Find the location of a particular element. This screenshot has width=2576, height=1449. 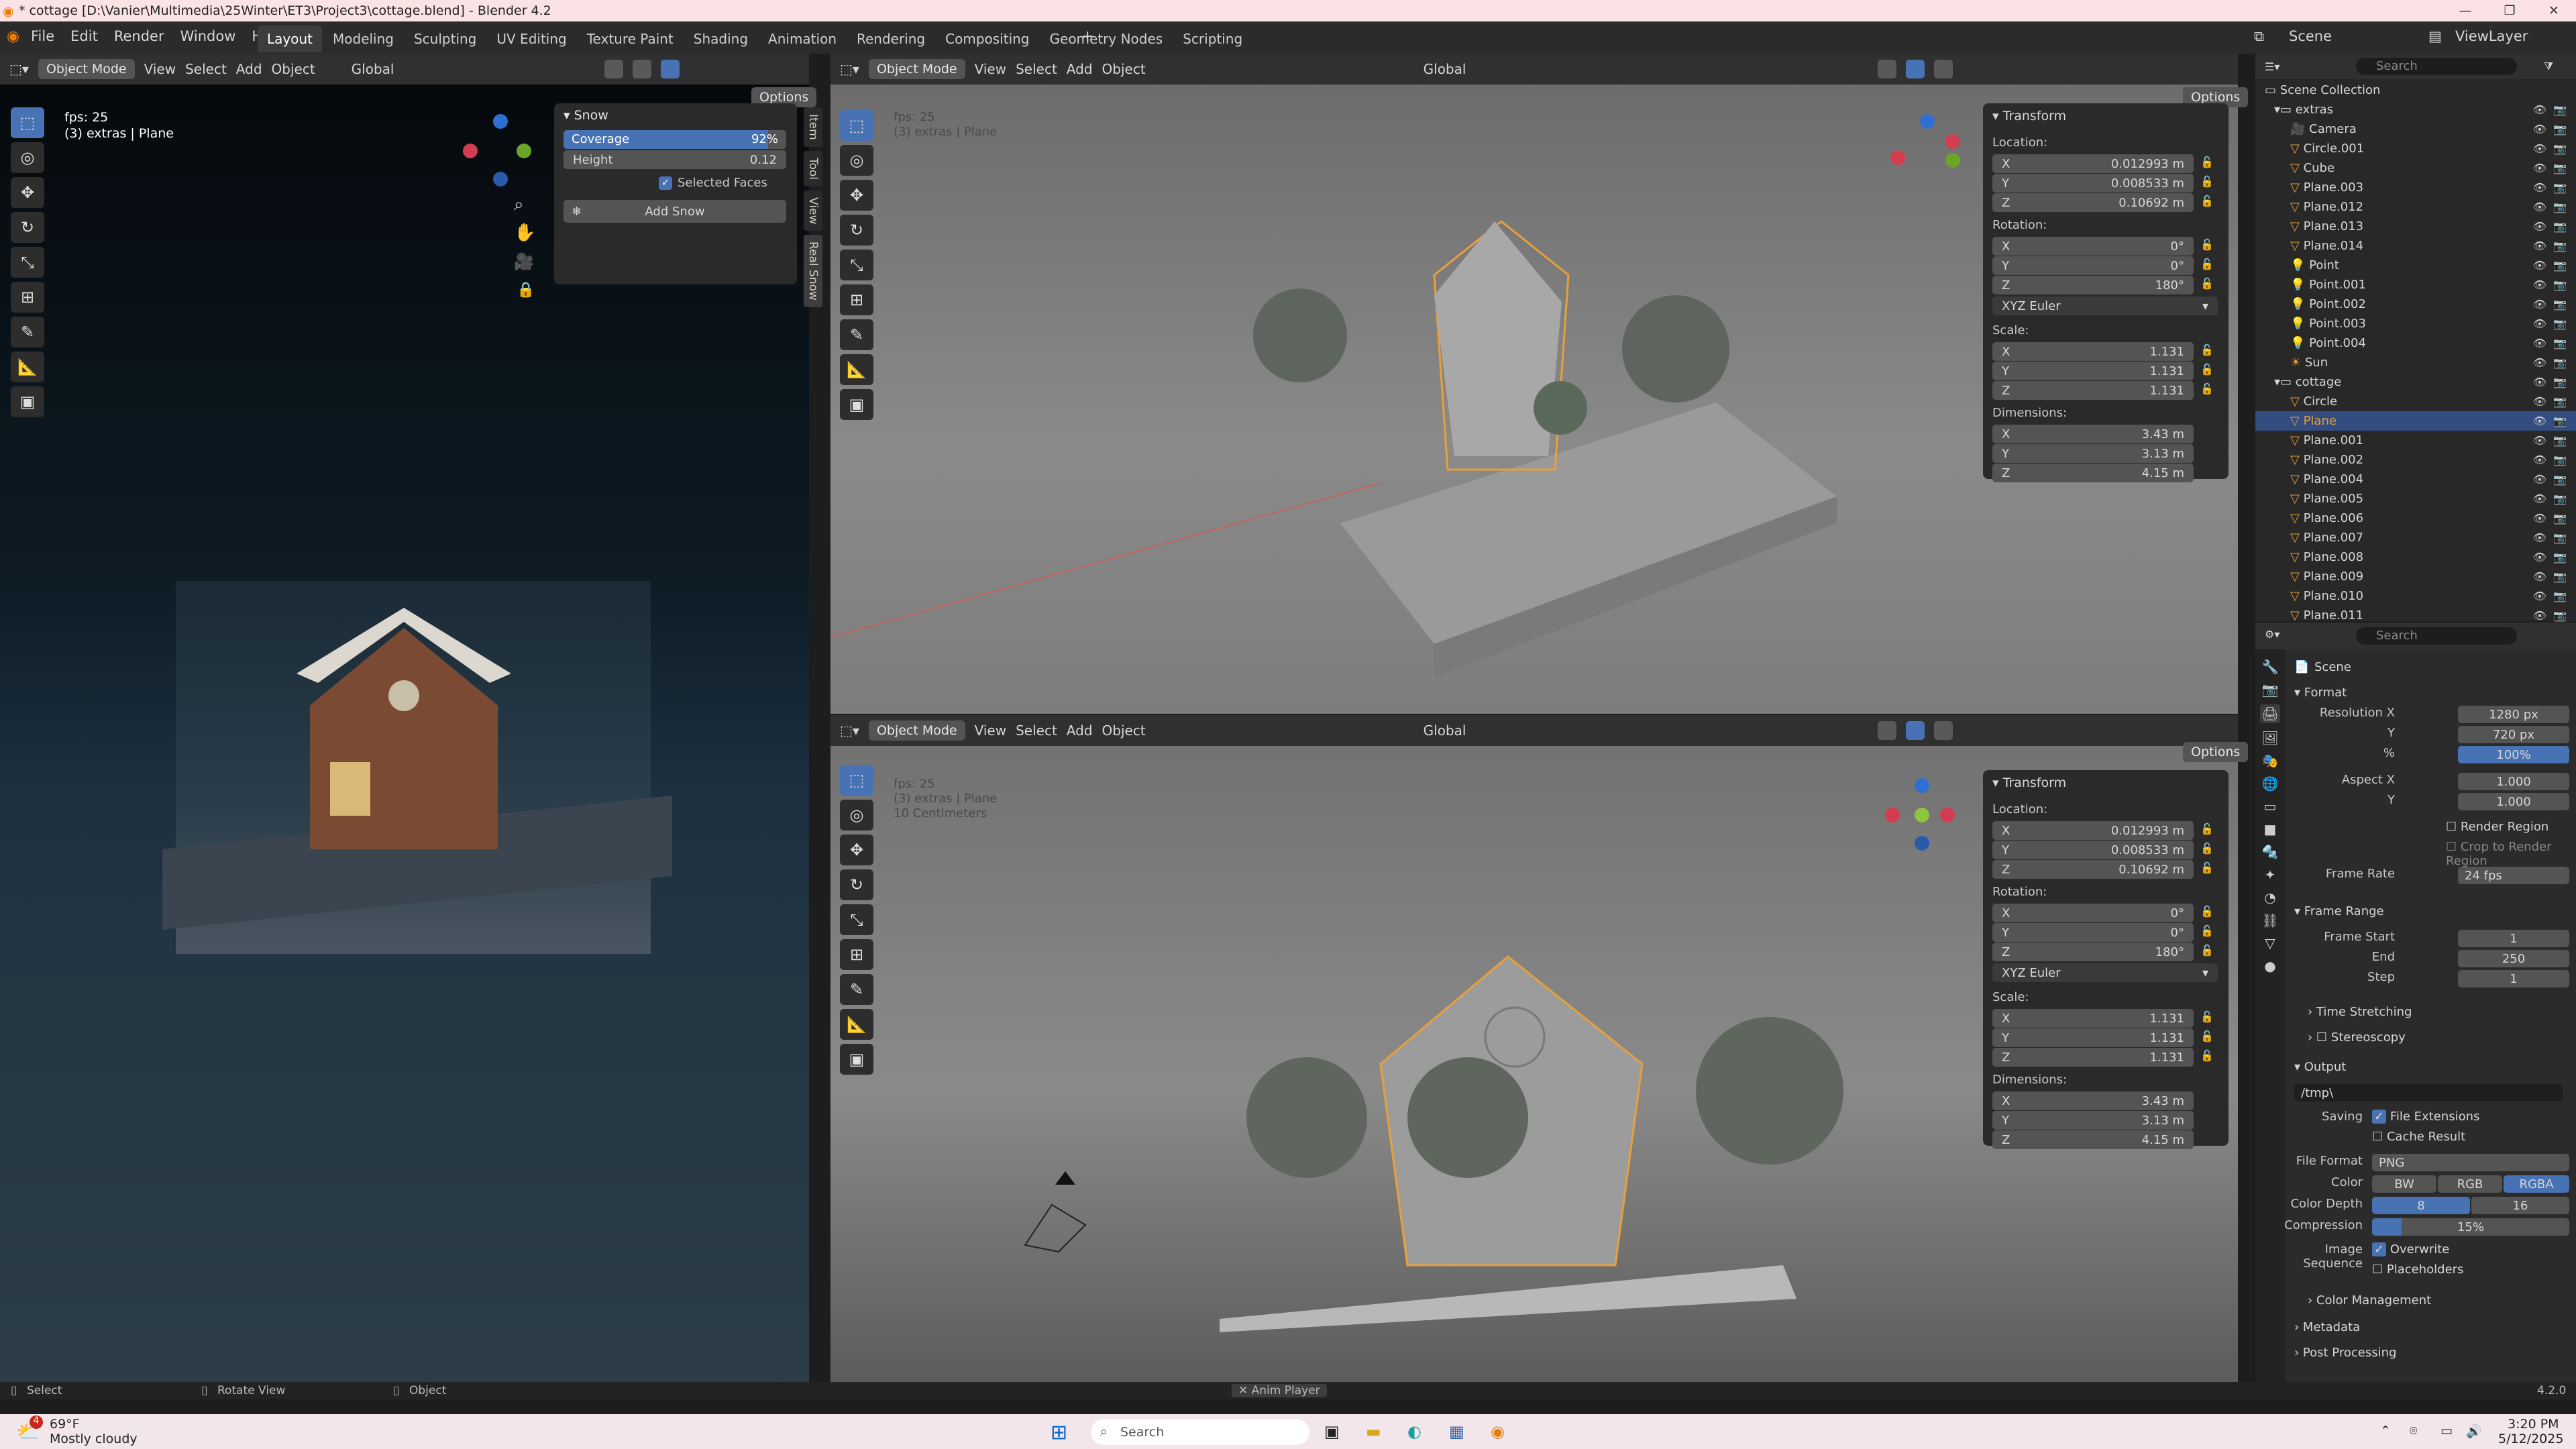

overwrite-checkbox: ✓ Overwrite is located at coordinates (2410, 1249).